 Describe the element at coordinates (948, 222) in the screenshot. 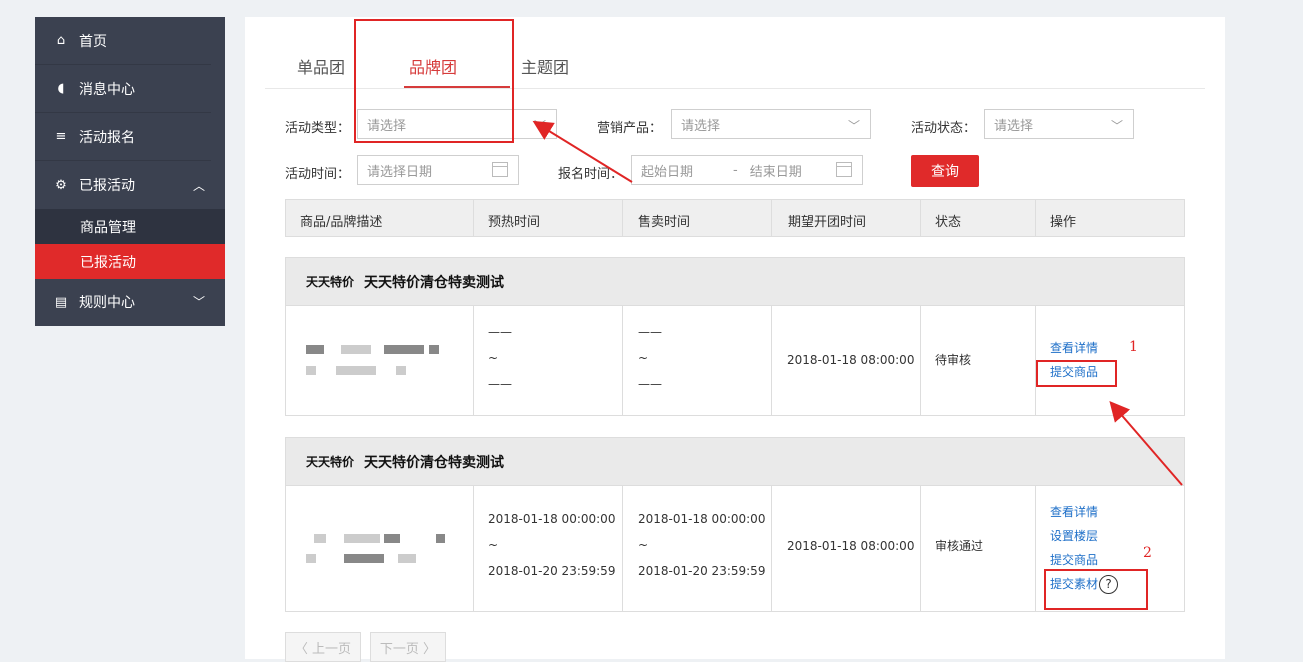

I see `column-header: 状态` at that location.